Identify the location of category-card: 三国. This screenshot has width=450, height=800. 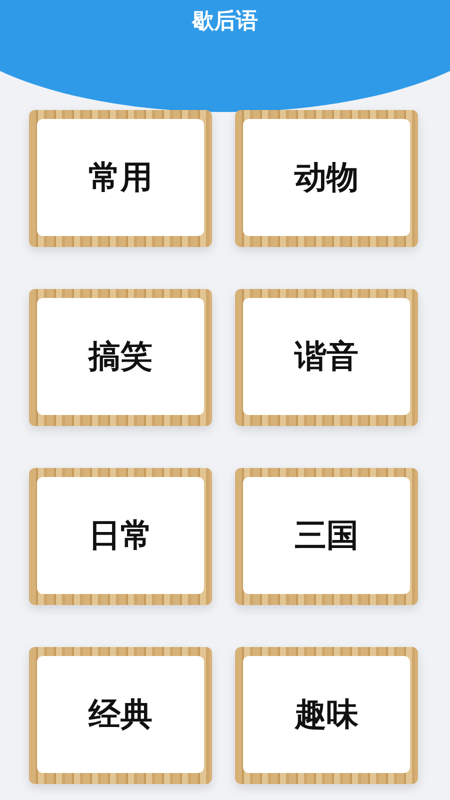
(326, 536).